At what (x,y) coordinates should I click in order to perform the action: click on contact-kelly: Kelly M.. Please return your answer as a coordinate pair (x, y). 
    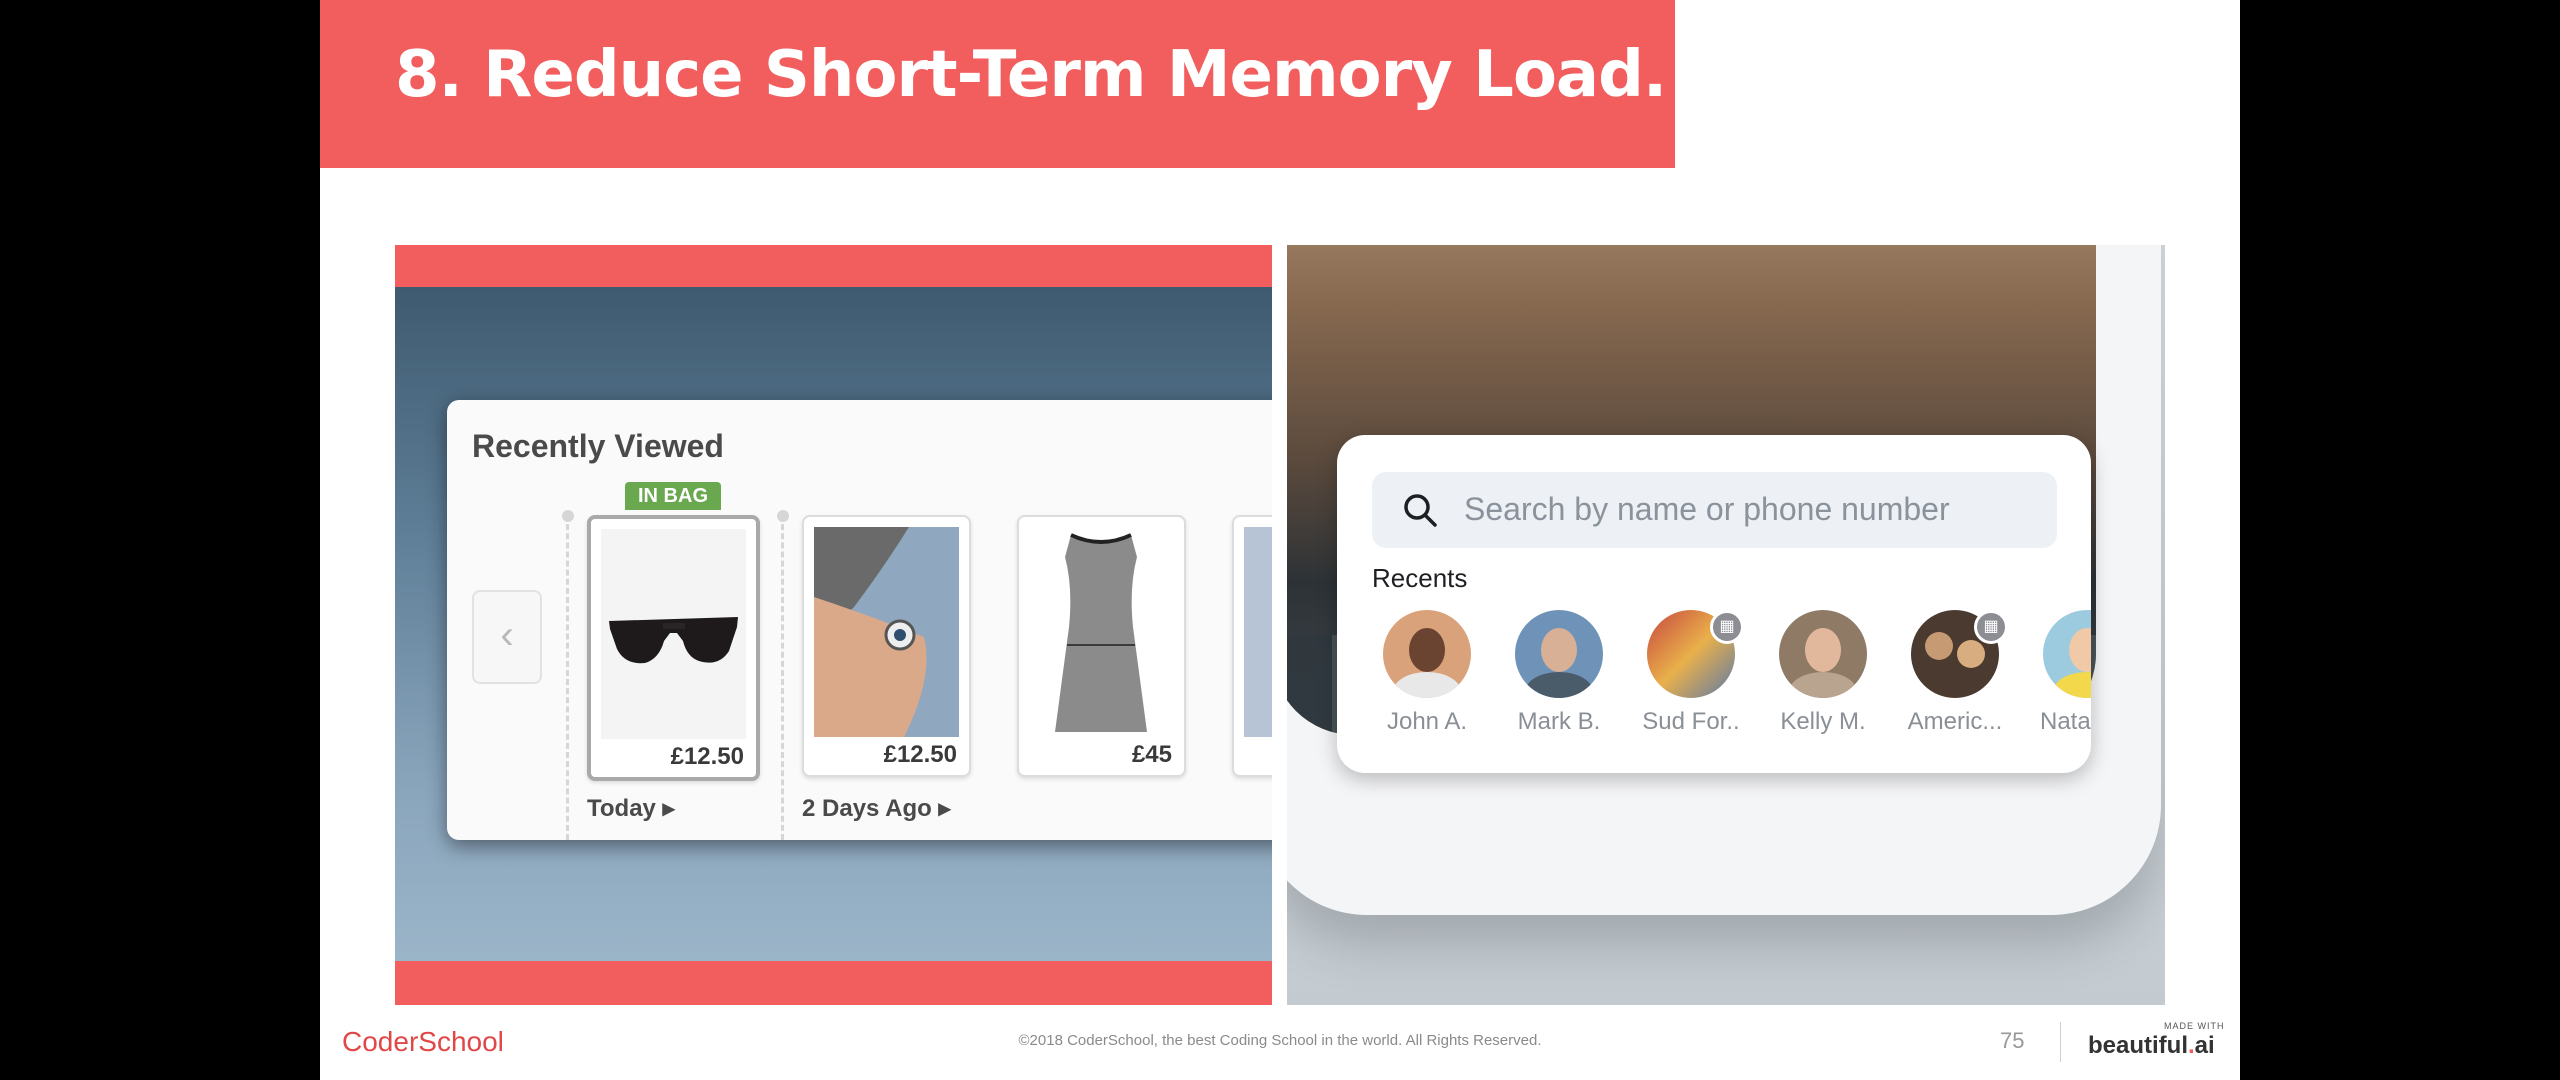
    Looking at the image, I should click on (1823, 680).